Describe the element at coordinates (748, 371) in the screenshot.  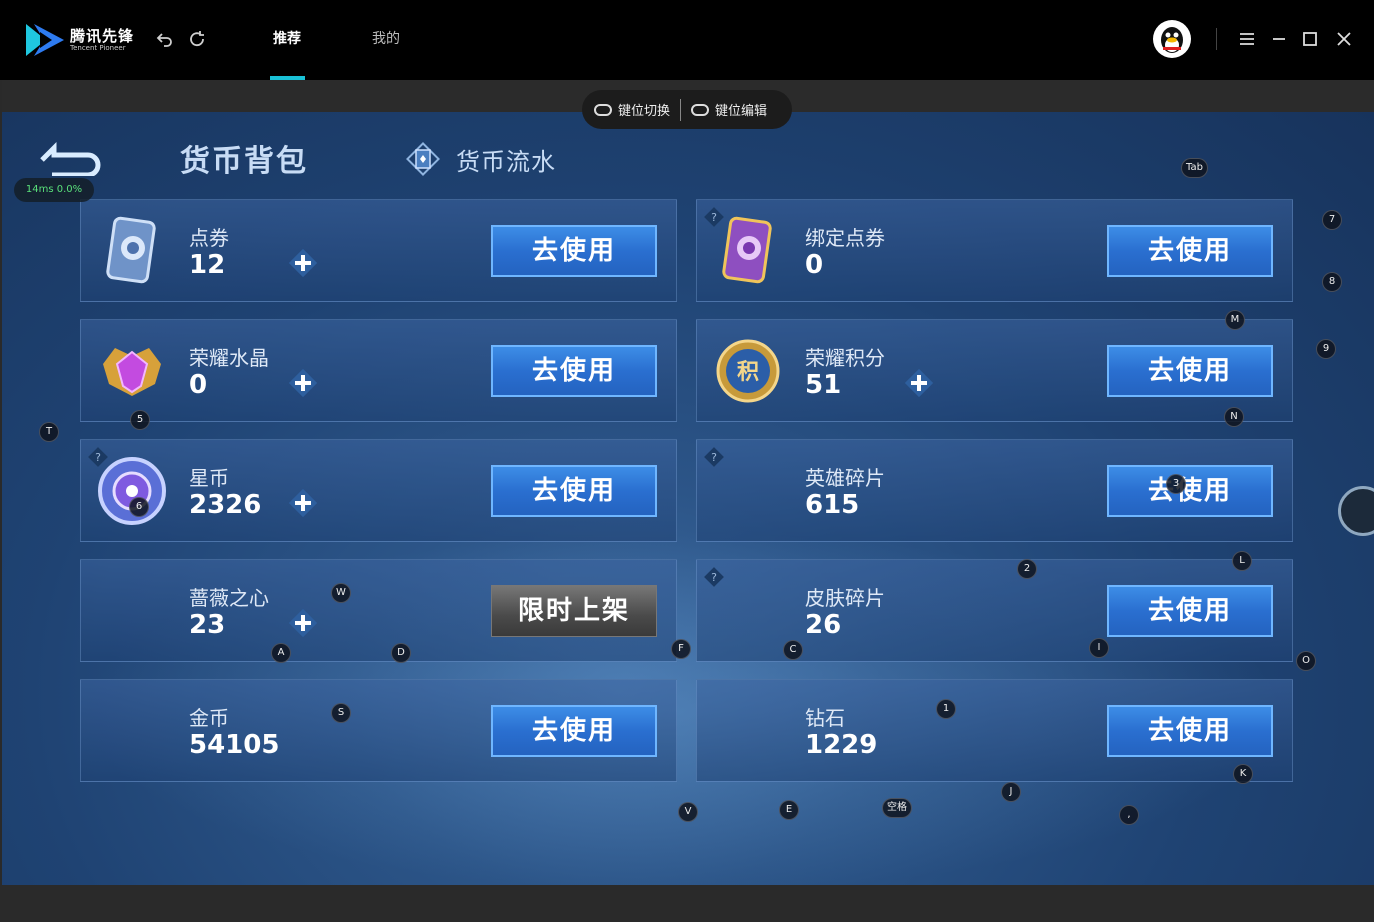
I see `glory-points-icon: 积` at that location.